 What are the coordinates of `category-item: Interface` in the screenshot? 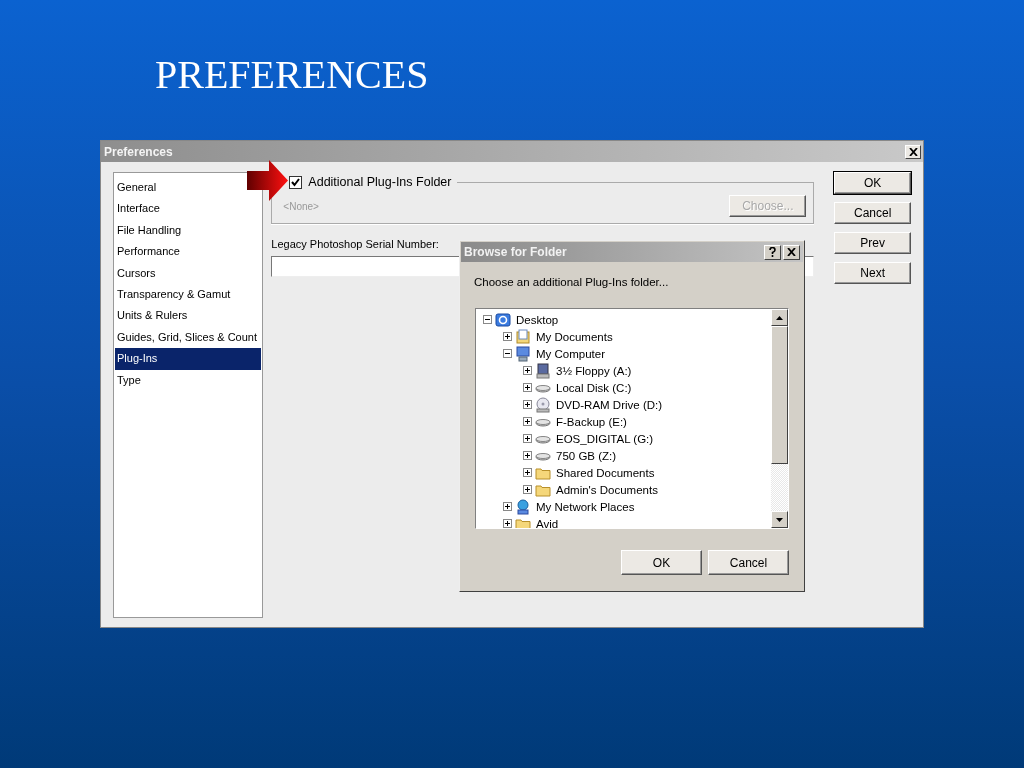 It's located at (137, 209).